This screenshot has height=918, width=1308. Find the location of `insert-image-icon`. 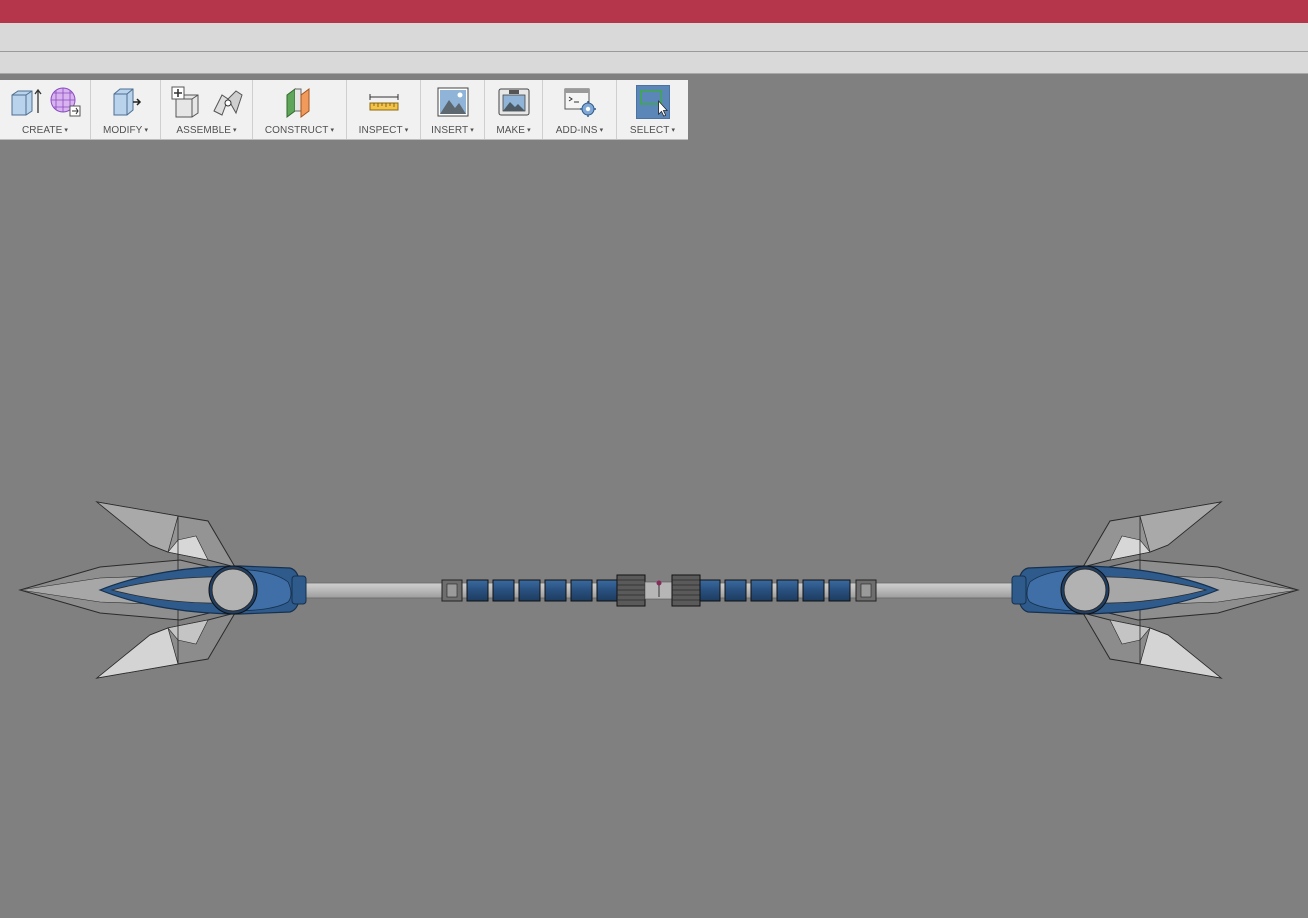

insert-image-icon is located at coordinates (453, 102).